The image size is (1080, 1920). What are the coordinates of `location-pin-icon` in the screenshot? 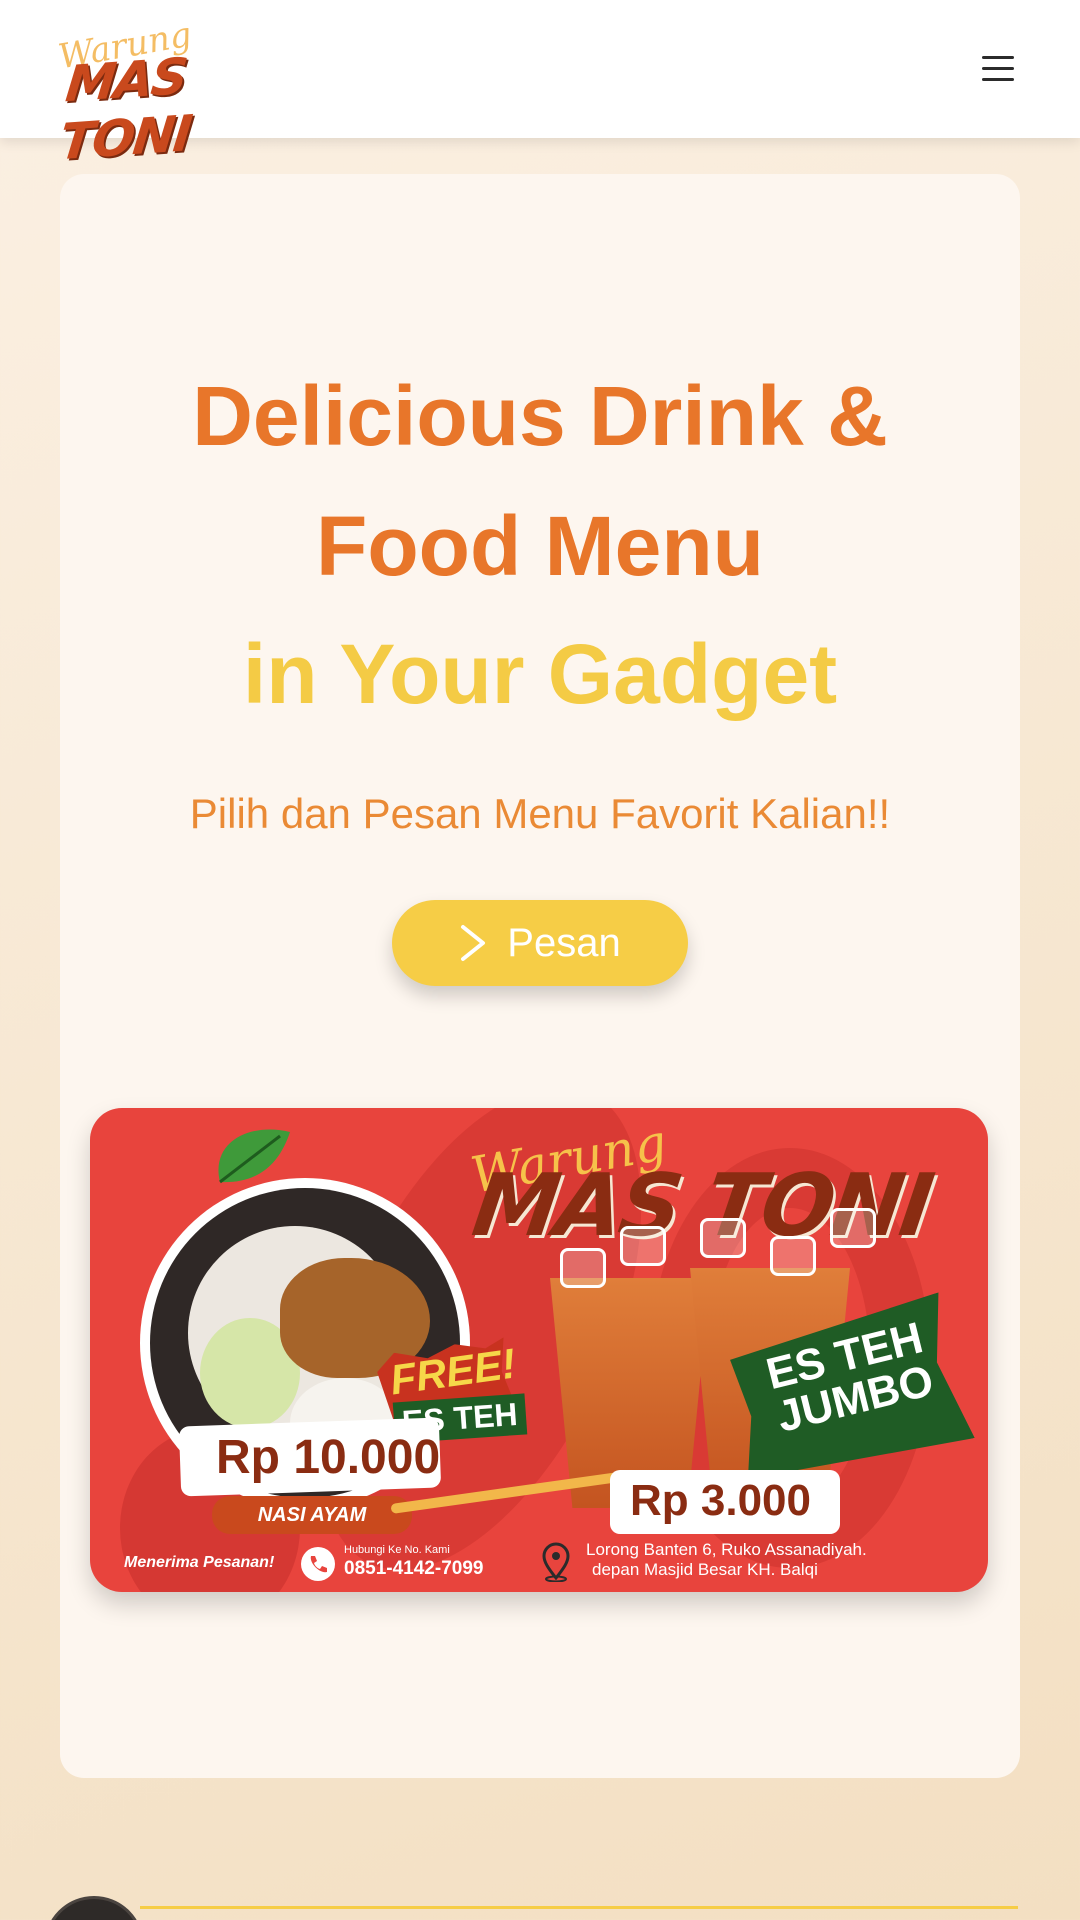 It's located at (556, 1562).